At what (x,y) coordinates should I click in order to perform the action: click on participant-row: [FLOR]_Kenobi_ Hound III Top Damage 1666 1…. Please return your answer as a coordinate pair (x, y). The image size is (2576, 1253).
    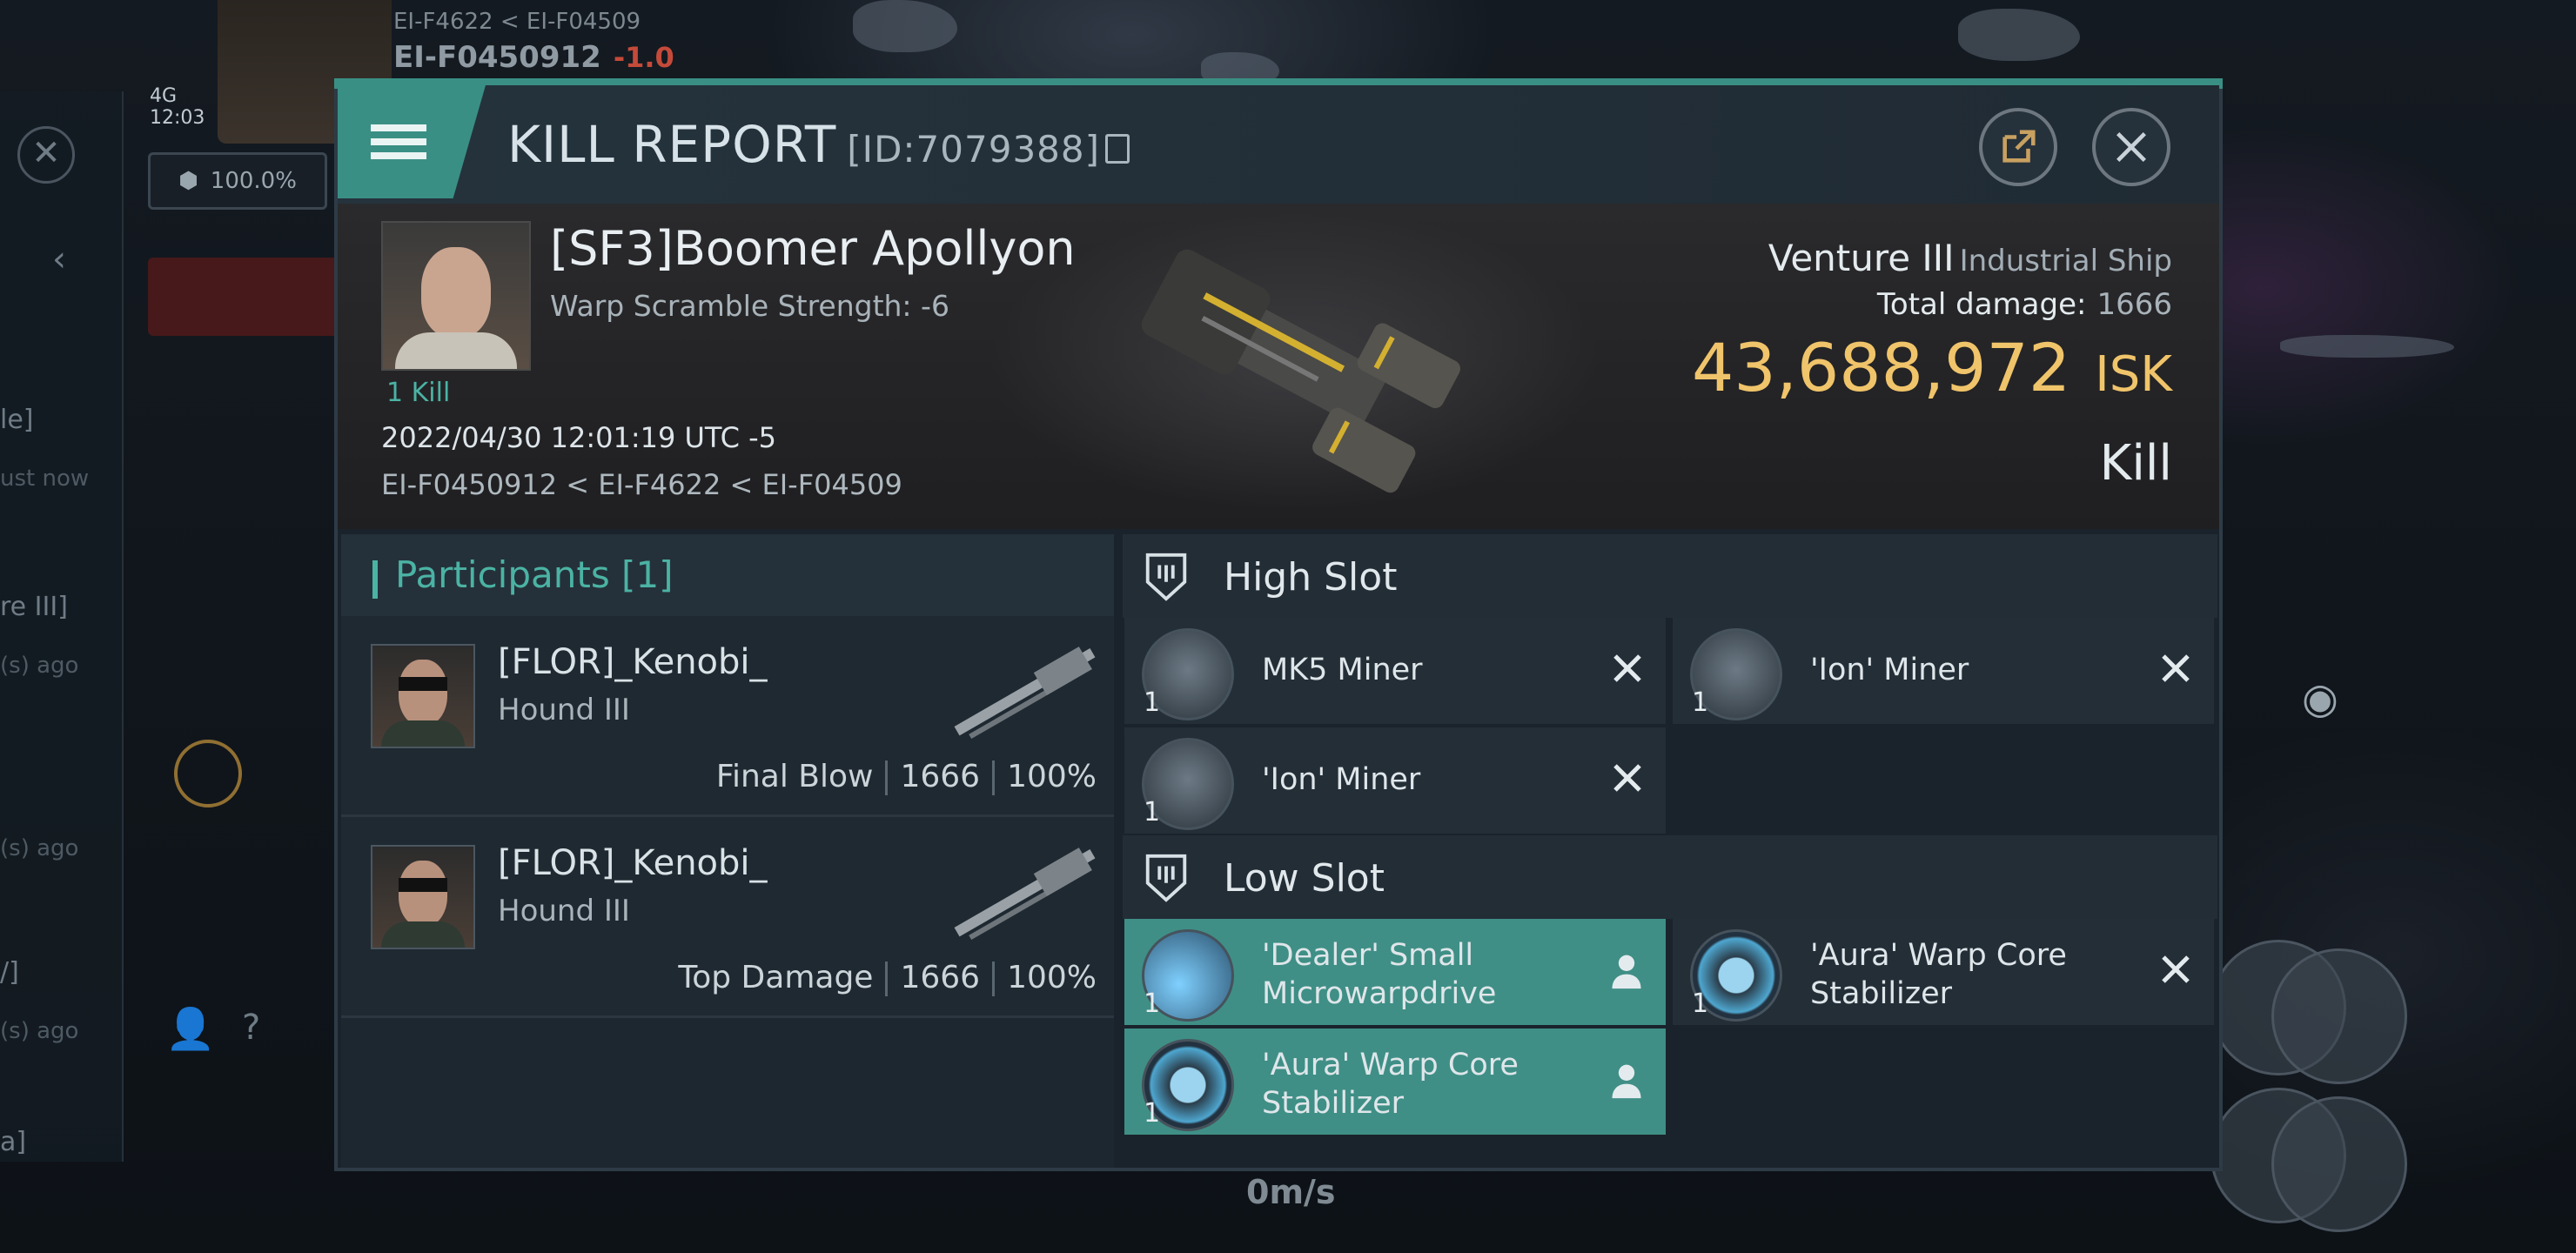
    Looking at the image, I should click on (727, 918).